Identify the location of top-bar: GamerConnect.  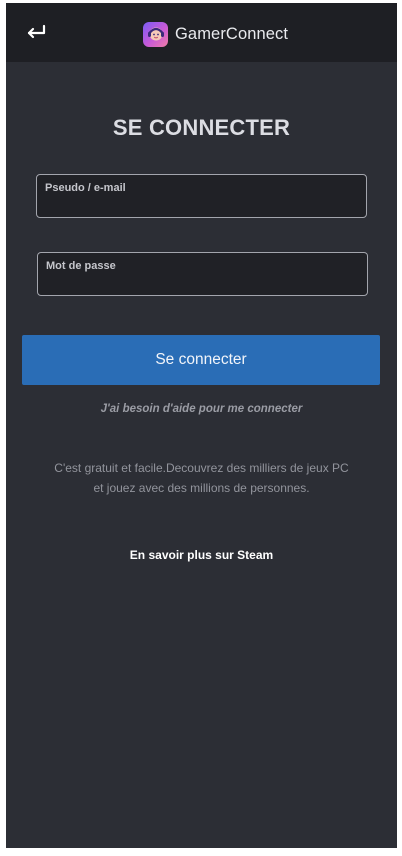
(201, 32).